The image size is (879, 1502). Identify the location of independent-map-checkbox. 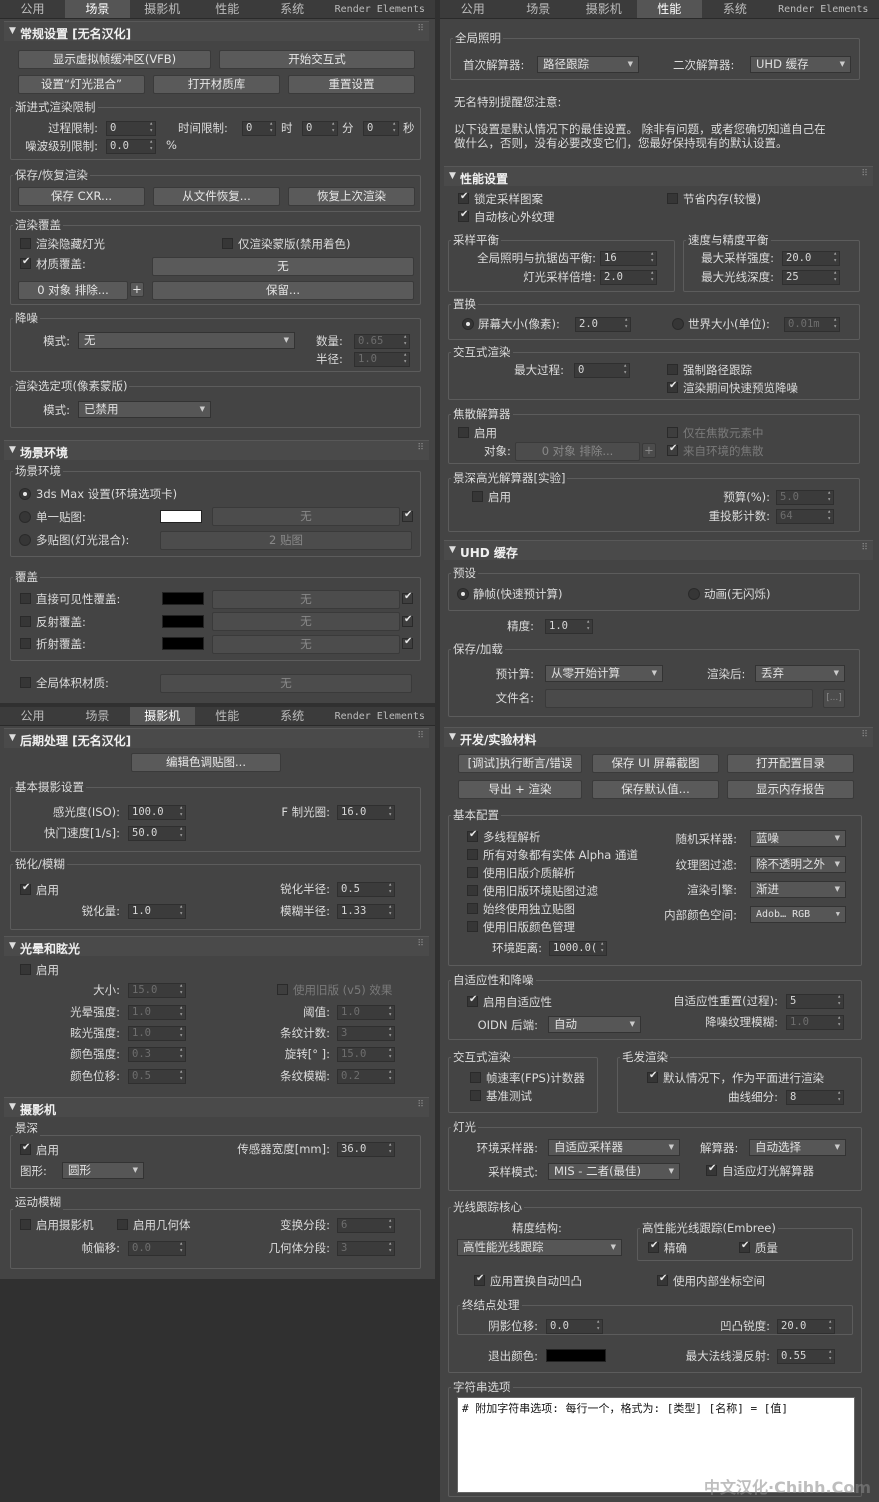
(472, 908).